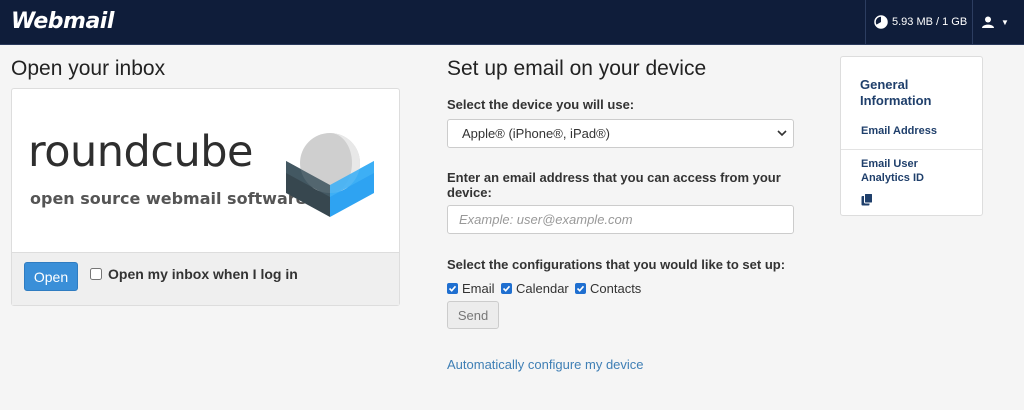 The height and width of the screenshot is (410, 1024). I want to click on device-selected-value: Apple® (iPhone®, iPad®), so click(536, 133).